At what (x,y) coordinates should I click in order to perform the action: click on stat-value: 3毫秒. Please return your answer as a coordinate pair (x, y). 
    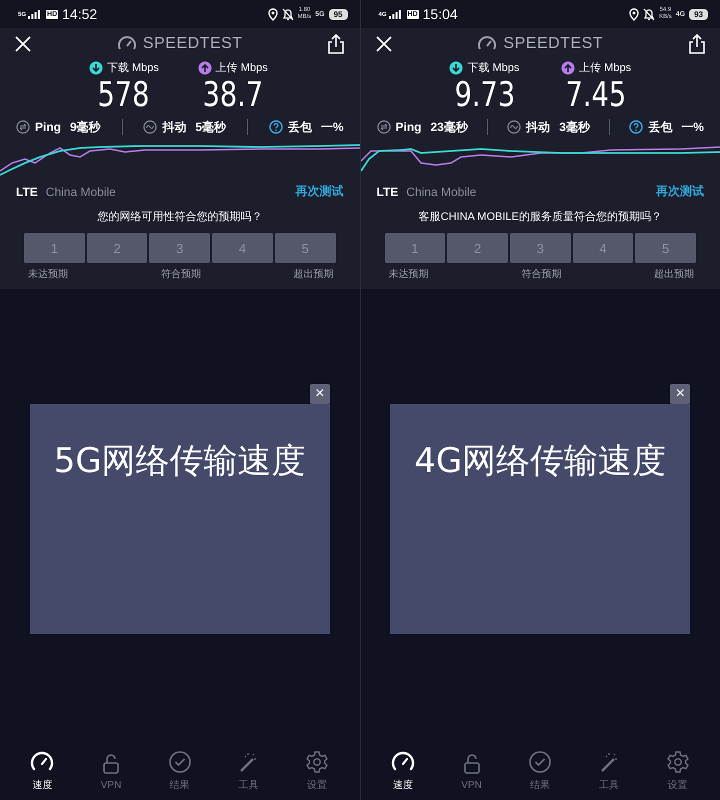
    Looking at the image, I should click on (574, 127).